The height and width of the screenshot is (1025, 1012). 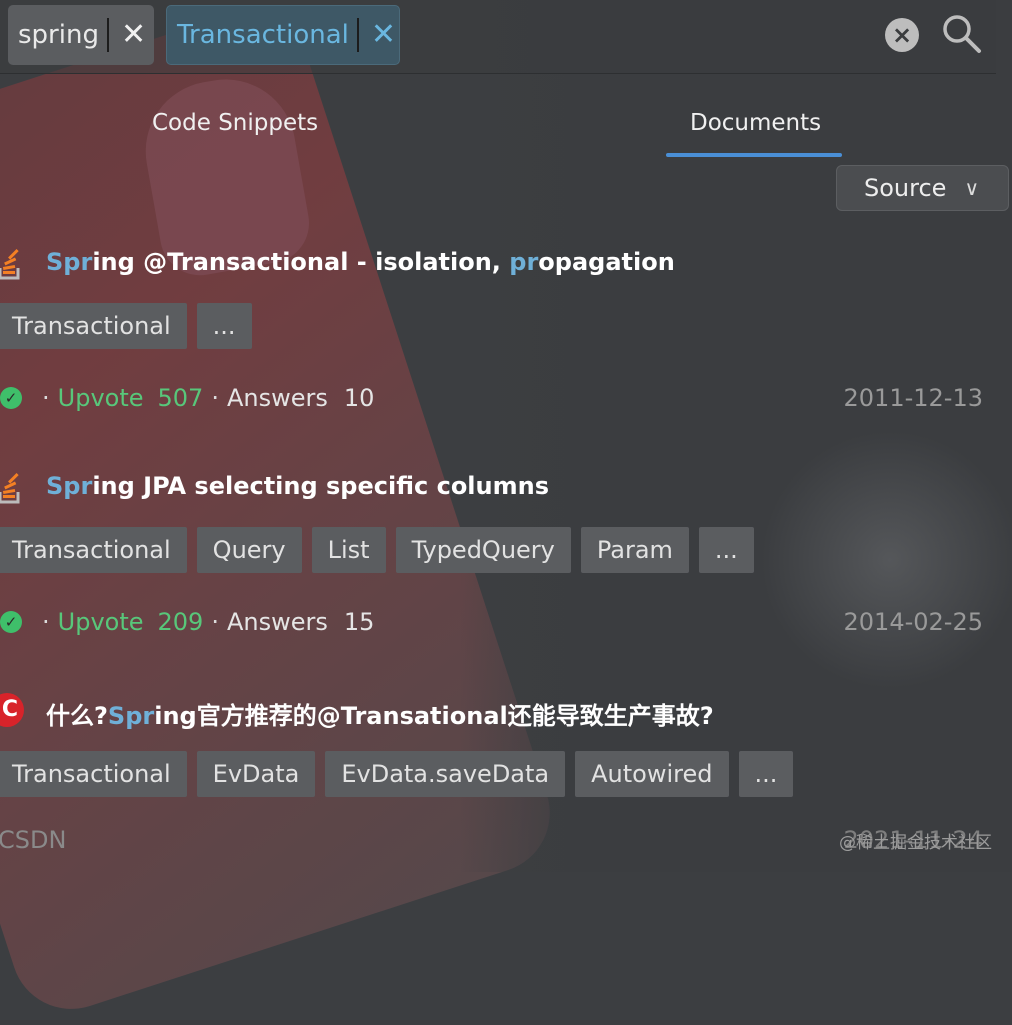 I want to click on background-glow, so click(x=886, y=560).